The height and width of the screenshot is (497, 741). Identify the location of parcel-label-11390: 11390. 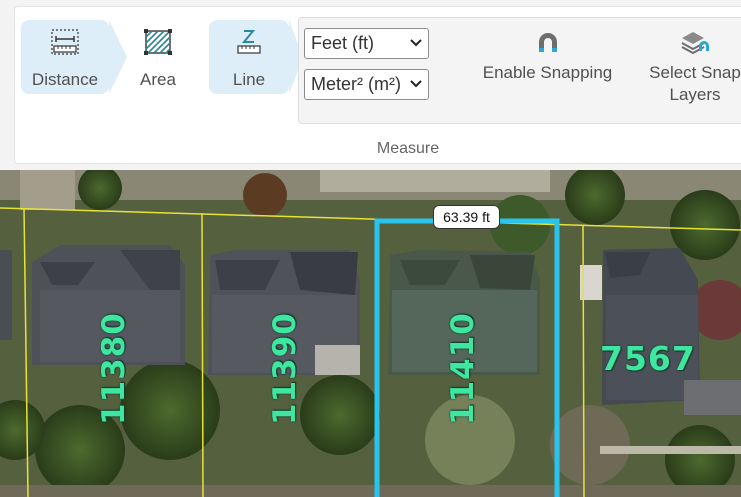
(285, 368).